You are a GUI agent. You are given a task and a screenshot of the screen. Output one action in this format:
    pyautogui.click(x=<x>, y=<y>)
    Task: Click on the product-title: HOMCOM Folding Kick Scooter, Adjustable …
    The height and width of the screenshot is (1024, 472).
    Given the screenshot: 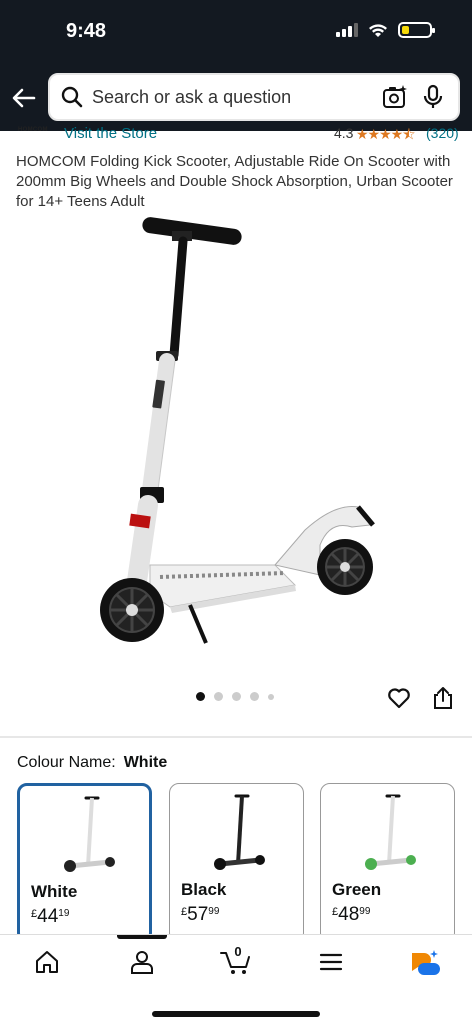 What is the action you would take?
    pyautogui.click(x=234, y=181)
    